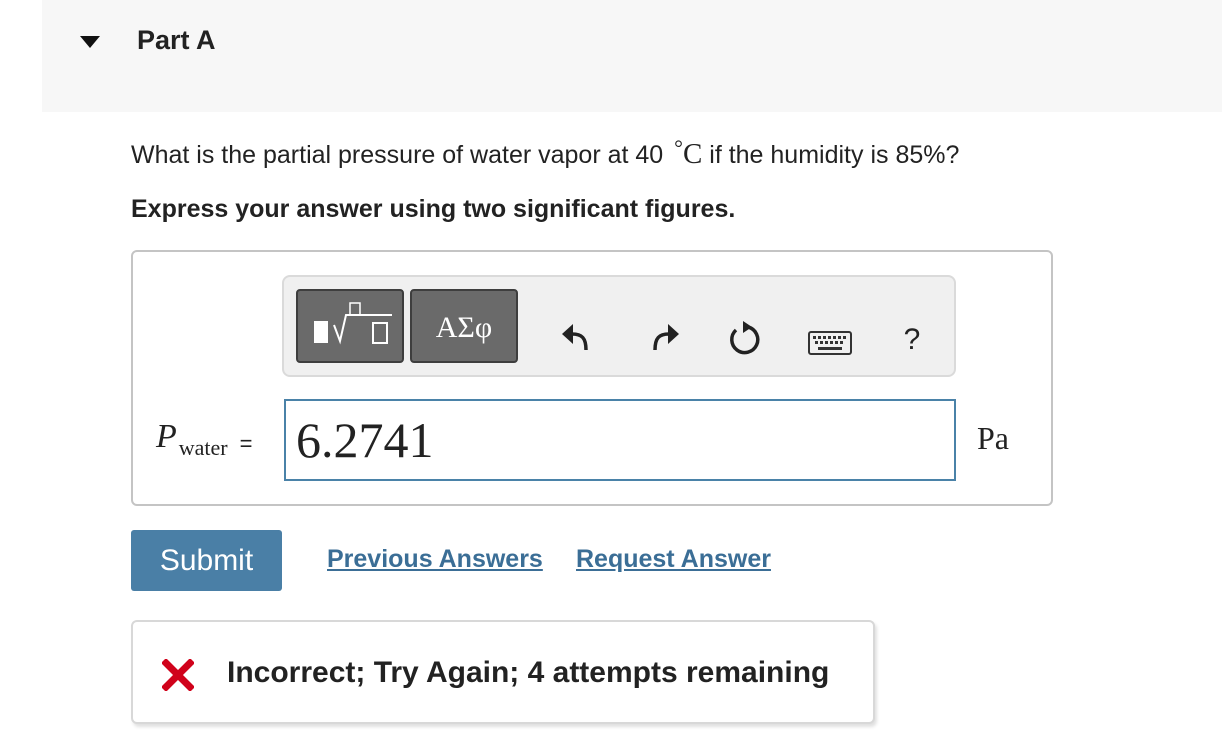 Image resolution: width=1222 pixels, height=750 pixels. What do you see at coordinates (178, 675) in the screenshot?
I see `incorrect-x-icon` at bounding box center [178, 675].